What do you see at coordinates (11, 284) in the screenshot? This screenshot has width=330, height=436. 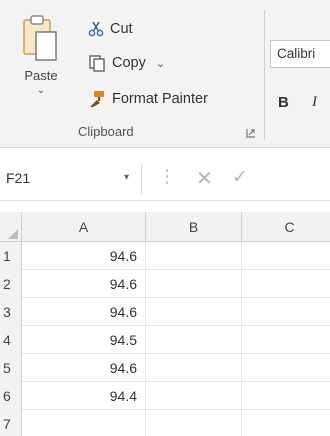 I see `row-header: 2` at bounding box center [11, 284].